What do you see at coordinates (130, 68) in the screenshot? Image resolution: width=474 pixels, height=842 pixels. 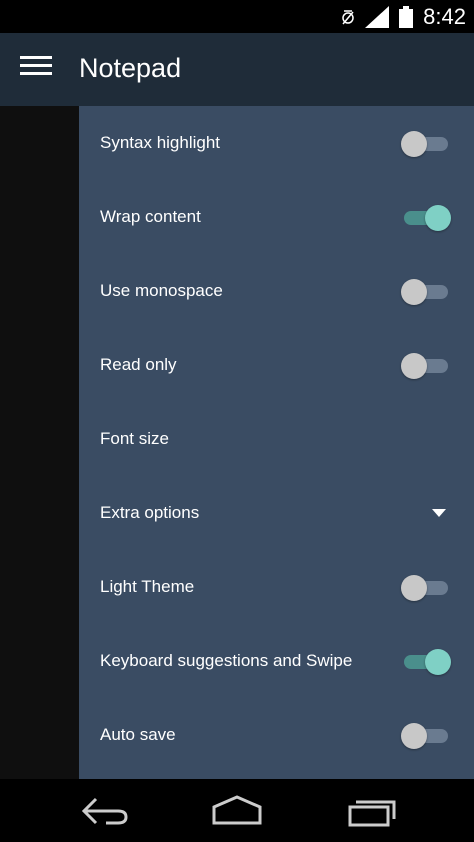 I see `app-title: Notepad` at bounding box center [130, 68].